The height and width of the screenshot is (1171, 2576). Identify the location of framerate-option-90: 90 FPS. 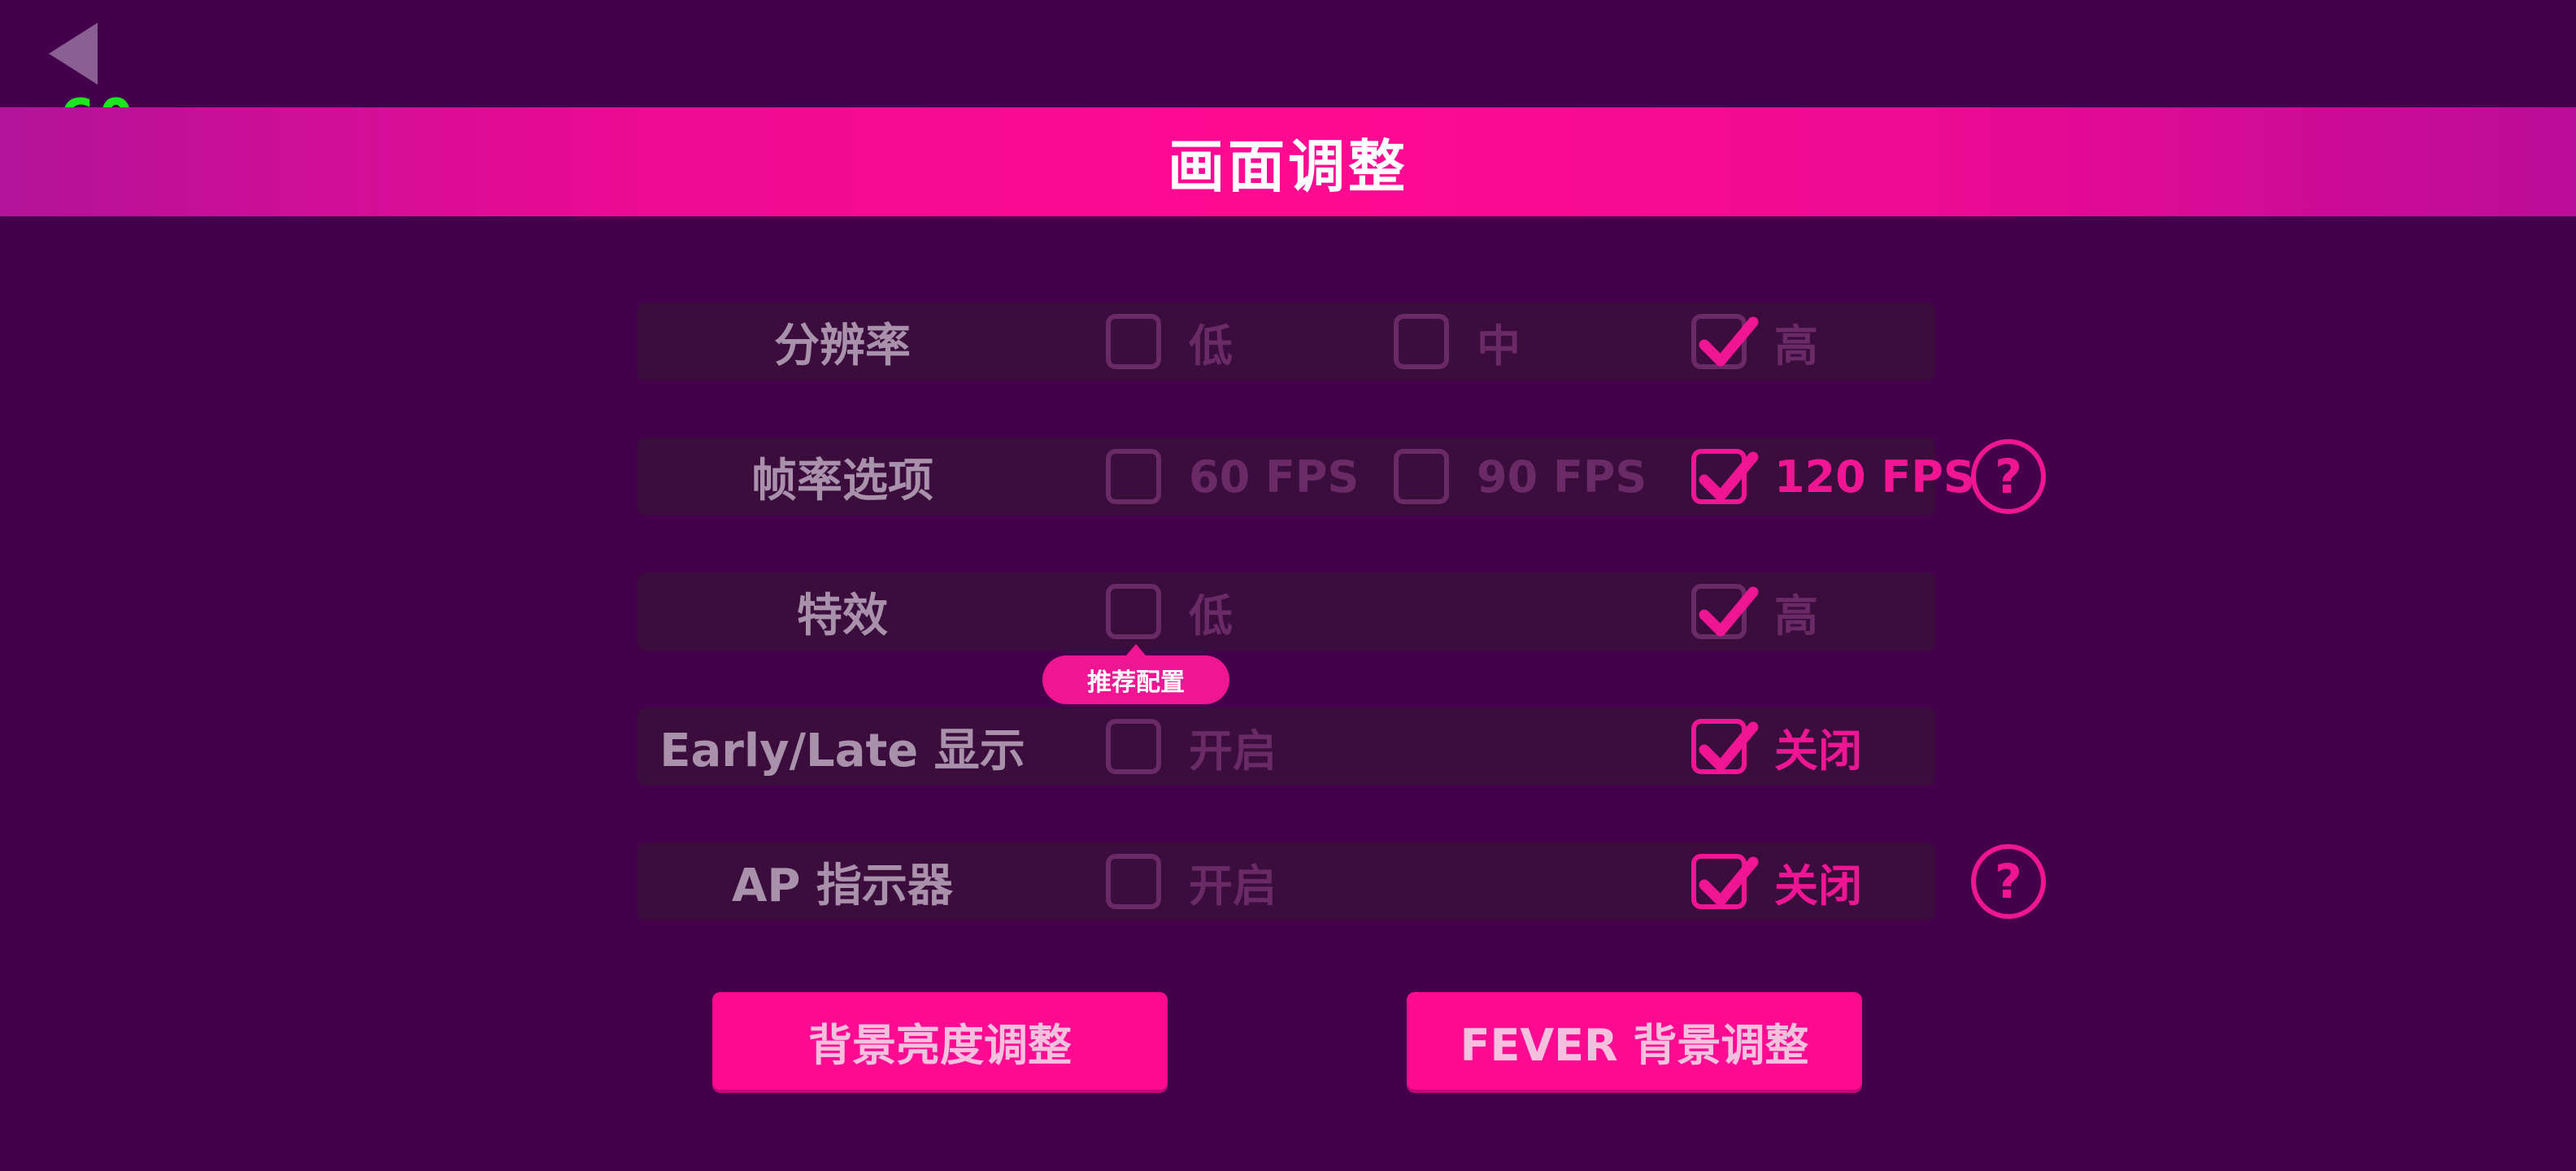
(1521, 477).